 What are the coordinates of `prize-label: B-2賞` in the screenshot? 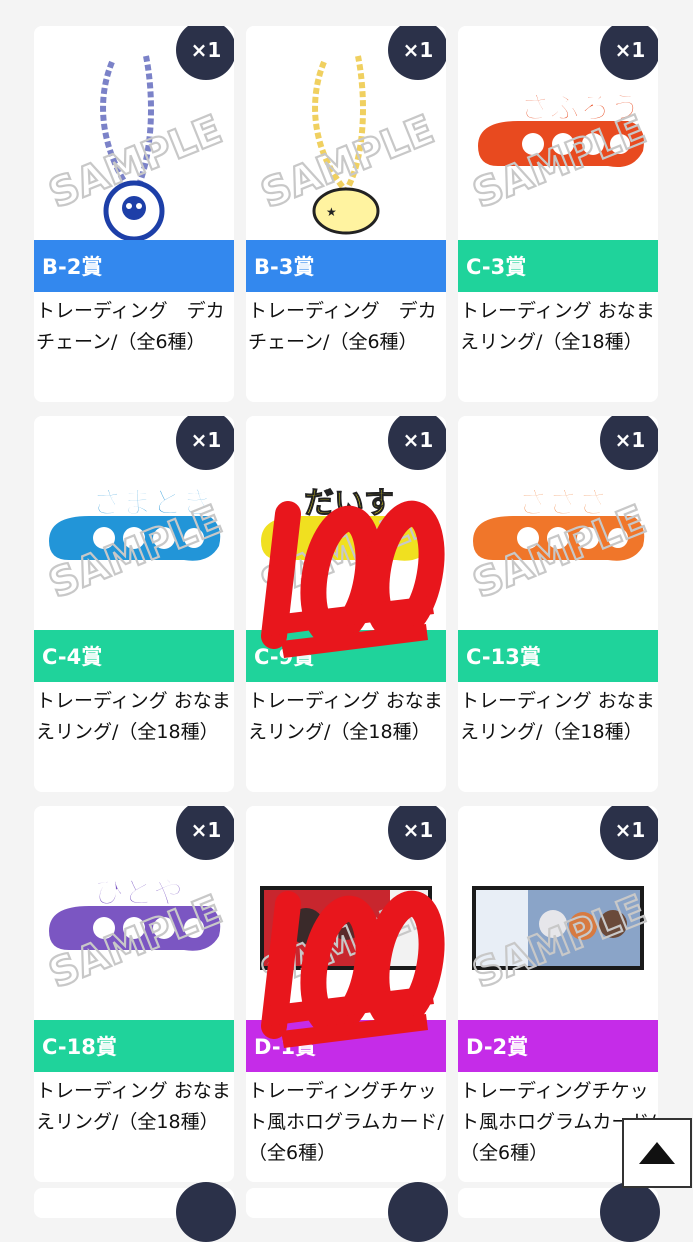 It's located at (134, 266).